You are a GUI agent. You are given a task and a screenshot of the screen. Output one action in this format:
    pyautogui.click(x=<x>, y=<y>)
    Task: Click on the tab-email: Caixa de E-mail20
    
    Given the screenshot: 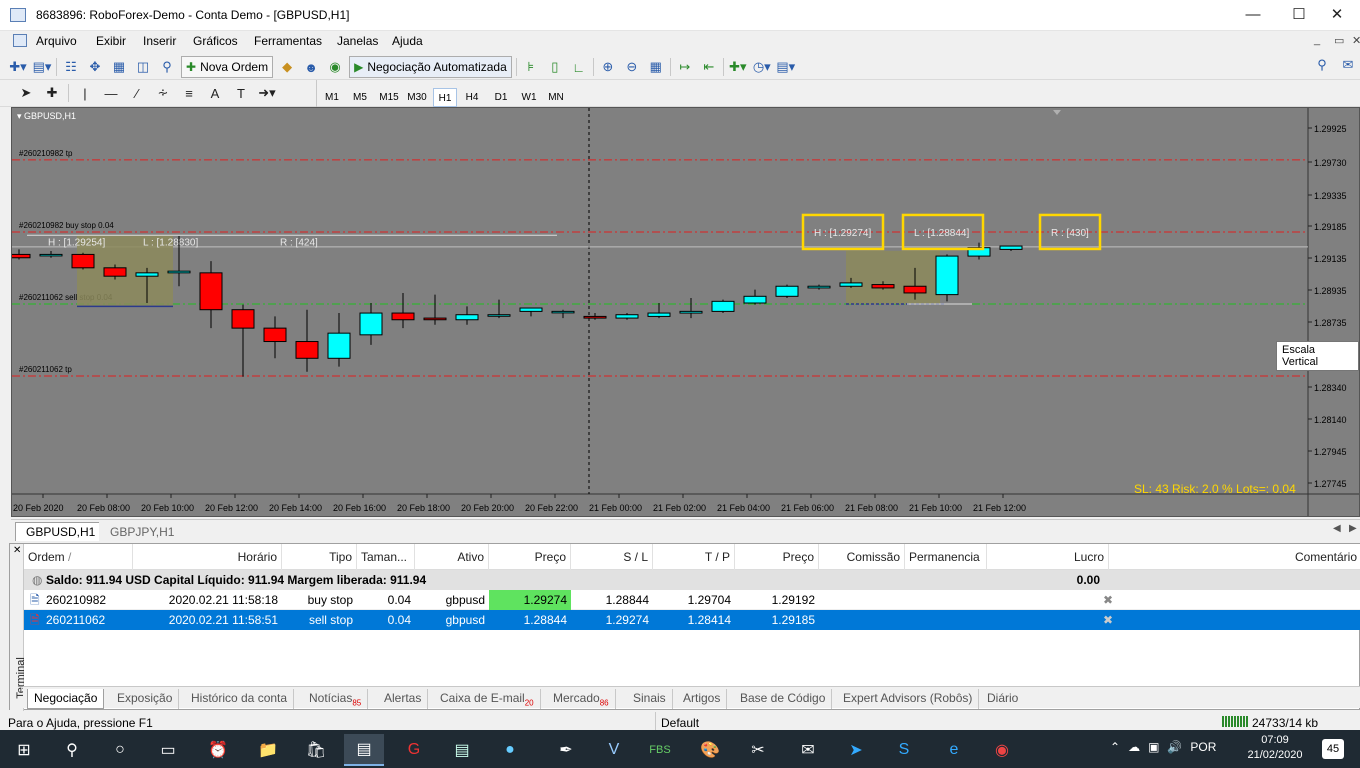 What is the action you would take?
    pyautogui.click(x=487, y=699)
    